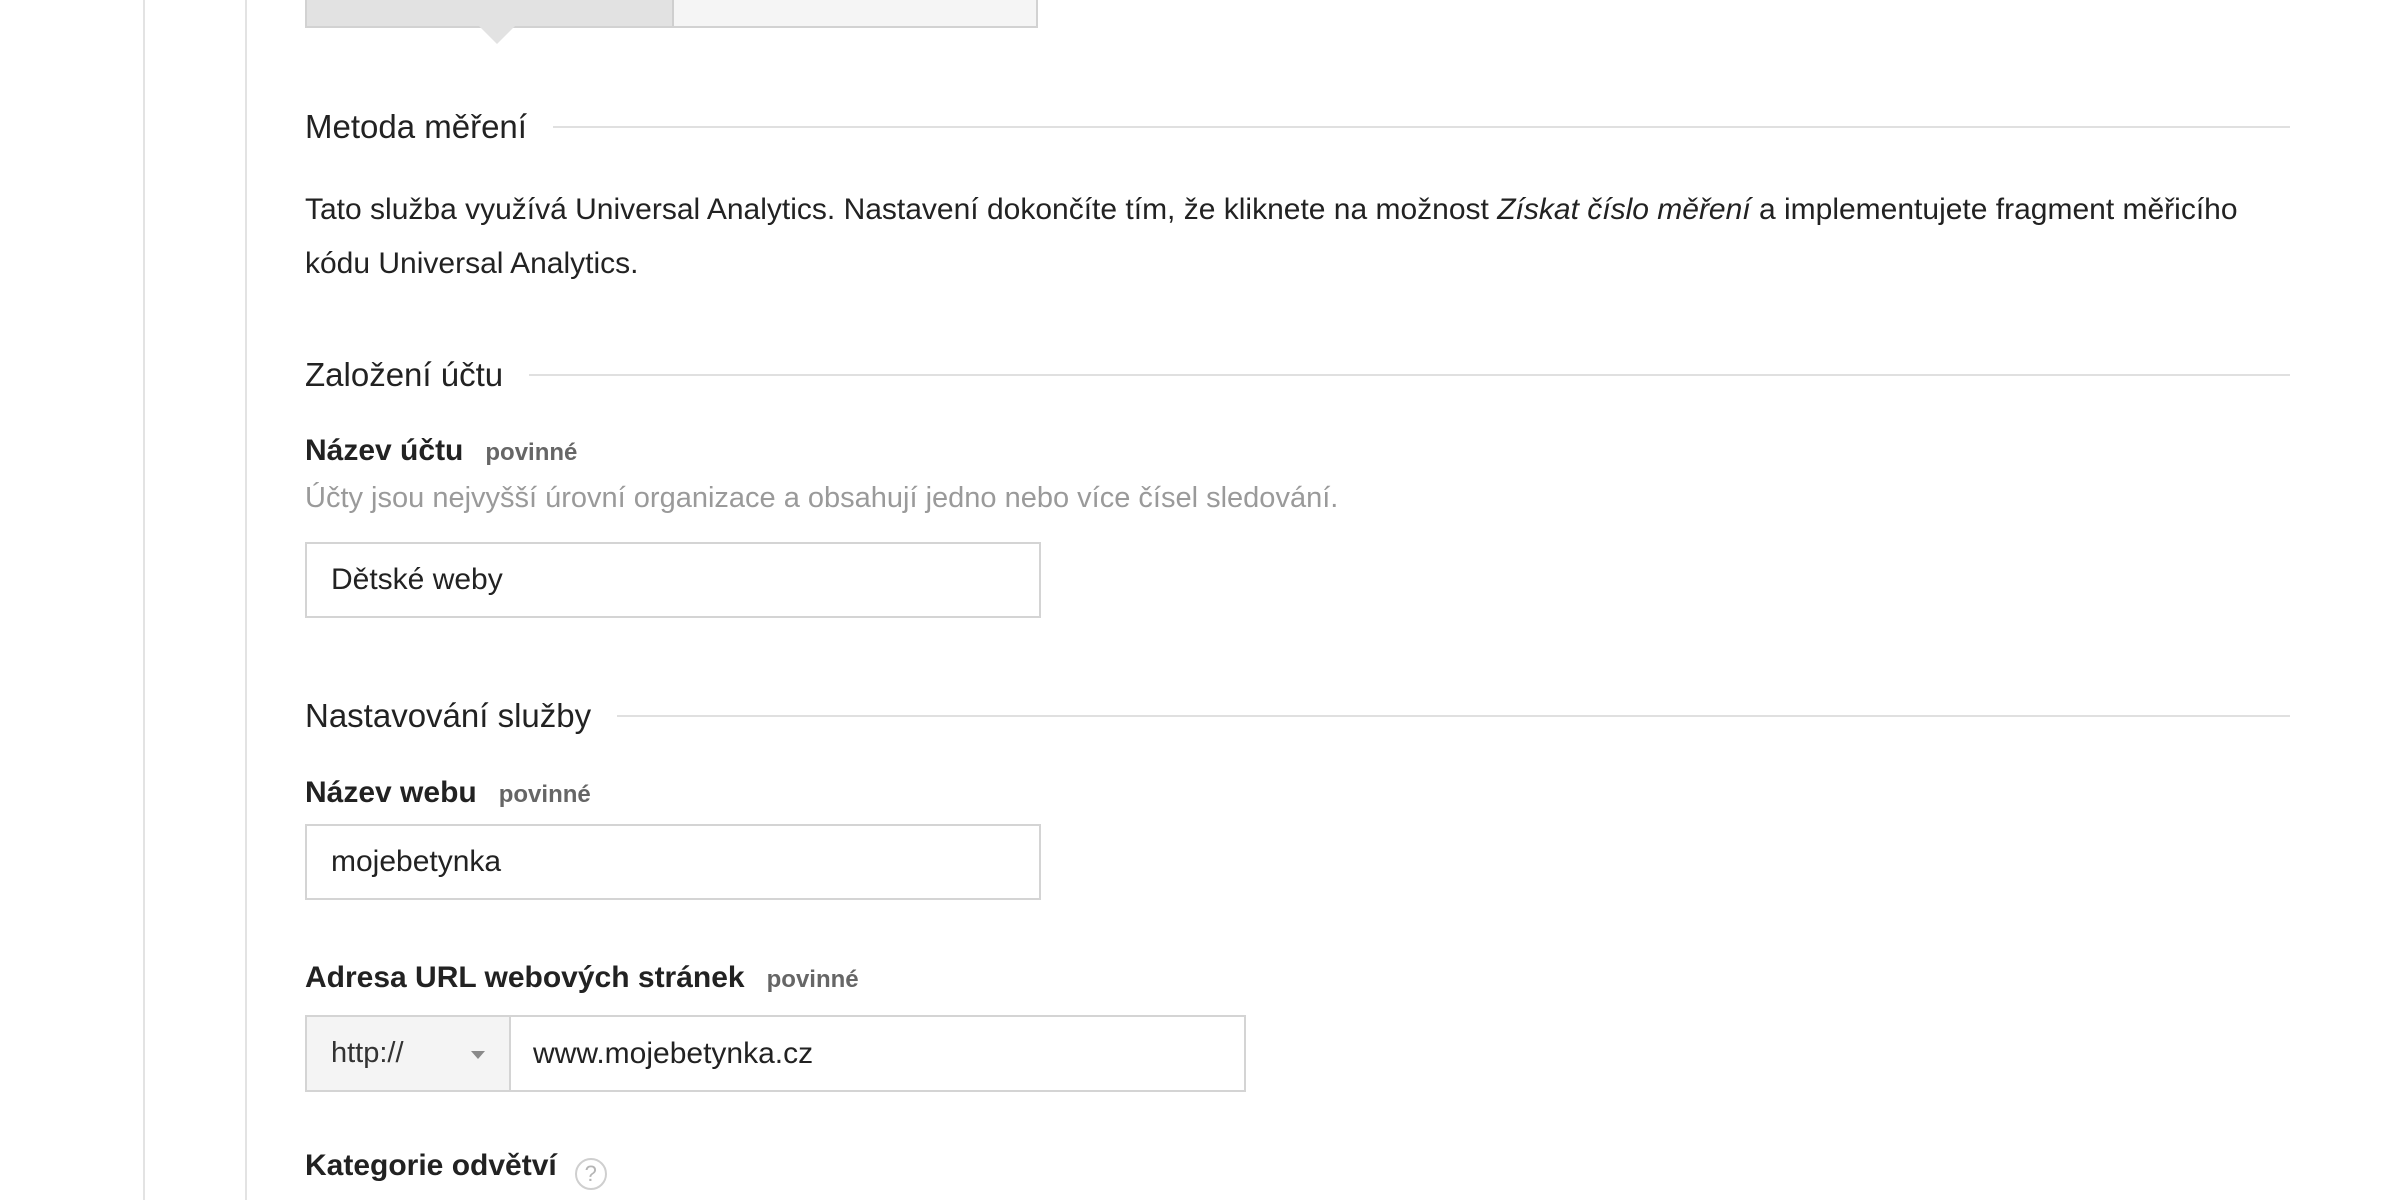 The height and width of the screenshot is (1200, 2400). Describe the element at coordinates (367, 1053) in the screenshot. I see `protocol-value: http://` at that location.